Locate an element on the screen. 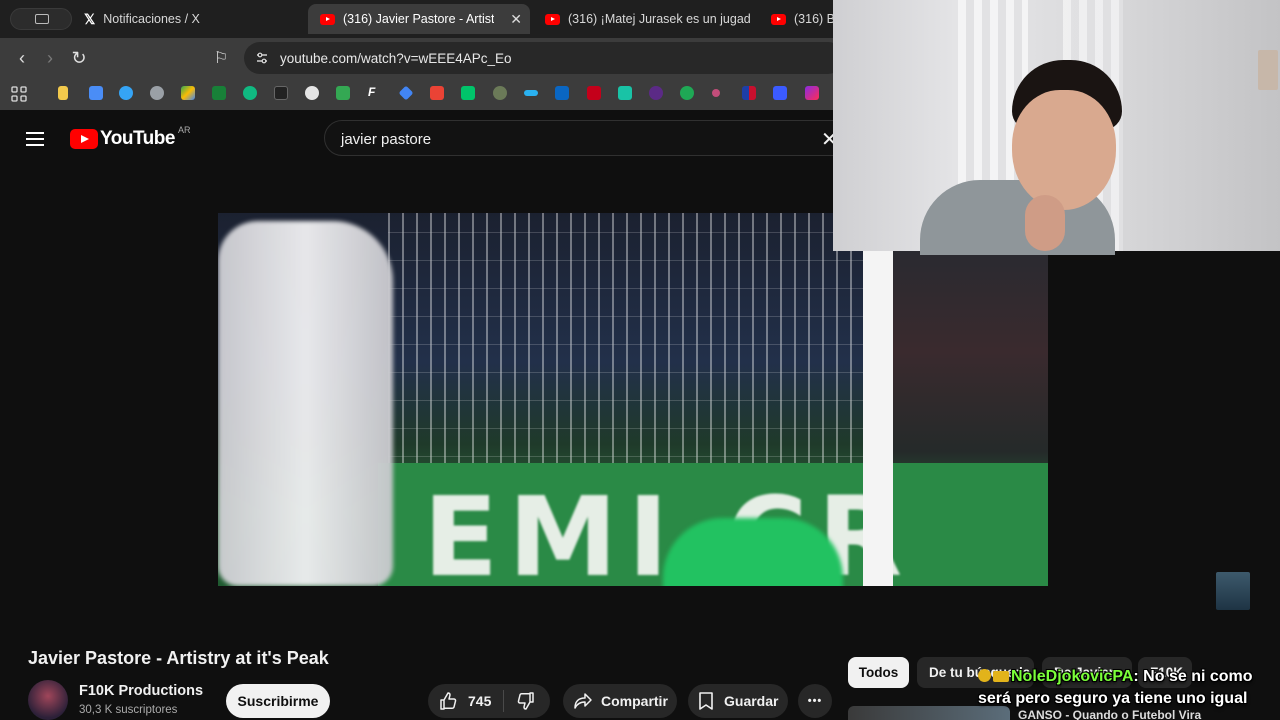  tab-search-button is located at coordinates (41, 19).